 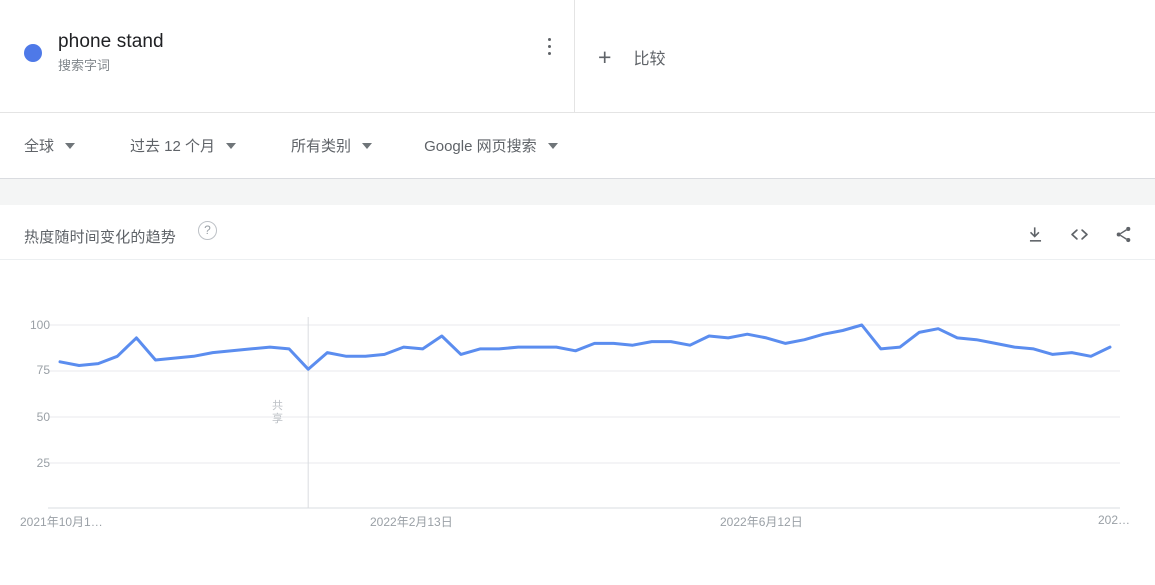 What do you see at coordinates (577, 232) in the screenshot?
I see `chart-header: 热度随时间变化的趋势` at bounding box center [577, 232].